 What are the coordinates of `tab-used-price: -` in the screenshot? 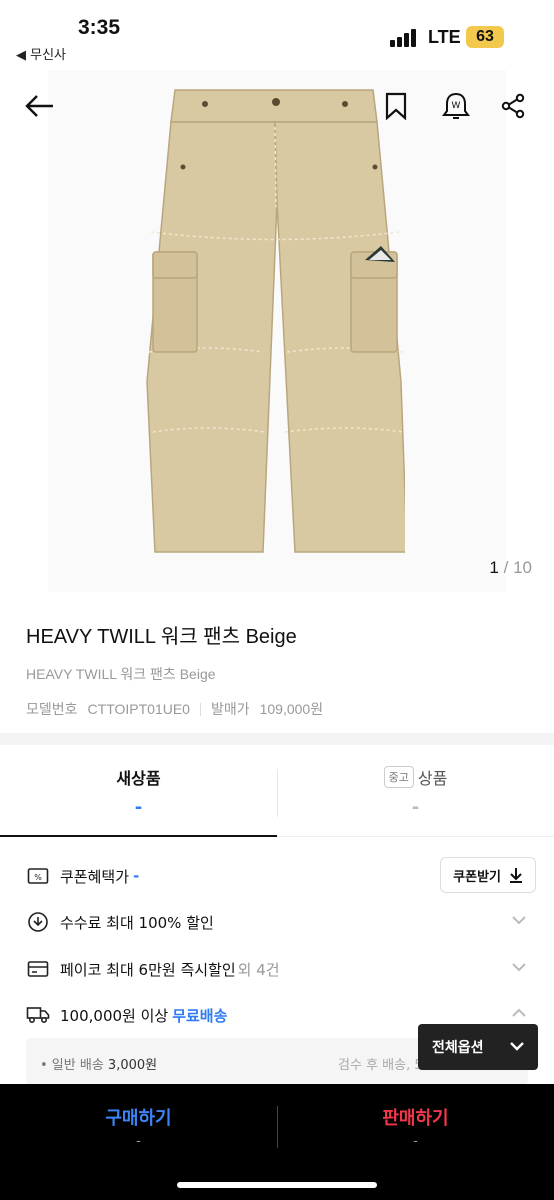 It's located at (415, 807).